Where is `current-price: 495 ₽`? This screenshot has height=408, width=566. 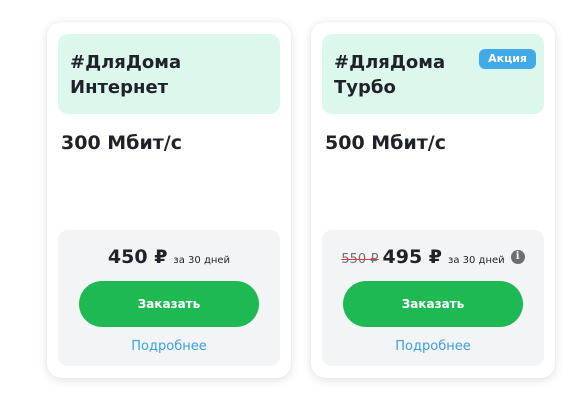 current-price: 495 ₽ is located at coordinates (412, 257).